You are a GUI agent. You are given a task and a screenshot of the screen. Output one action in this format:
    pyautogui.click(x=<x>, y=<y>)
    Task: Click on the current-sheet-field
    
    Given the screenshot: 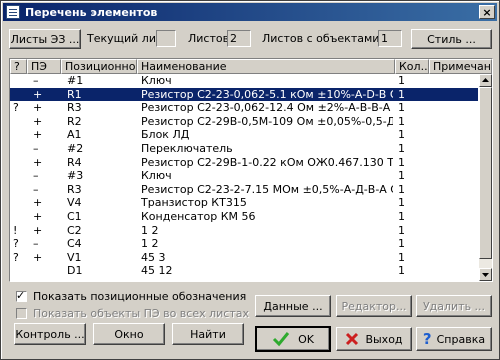 What is the action you would take?
    pyautogui.click(x=166, y=38)
    